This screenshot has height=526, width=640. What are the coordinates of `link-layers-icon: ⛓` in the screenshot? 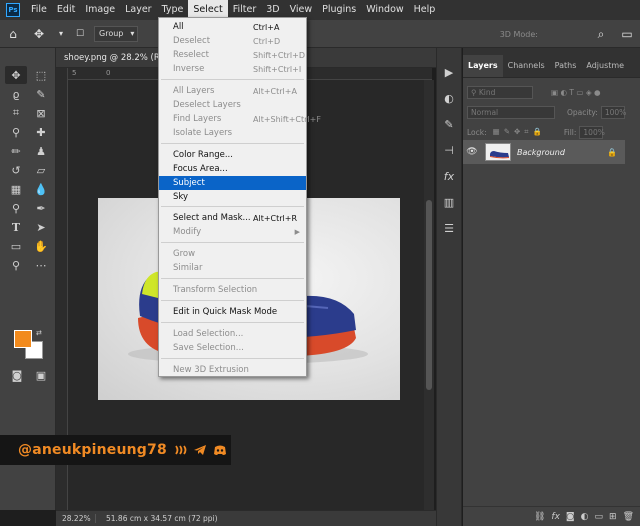 It's located at (539, 517).